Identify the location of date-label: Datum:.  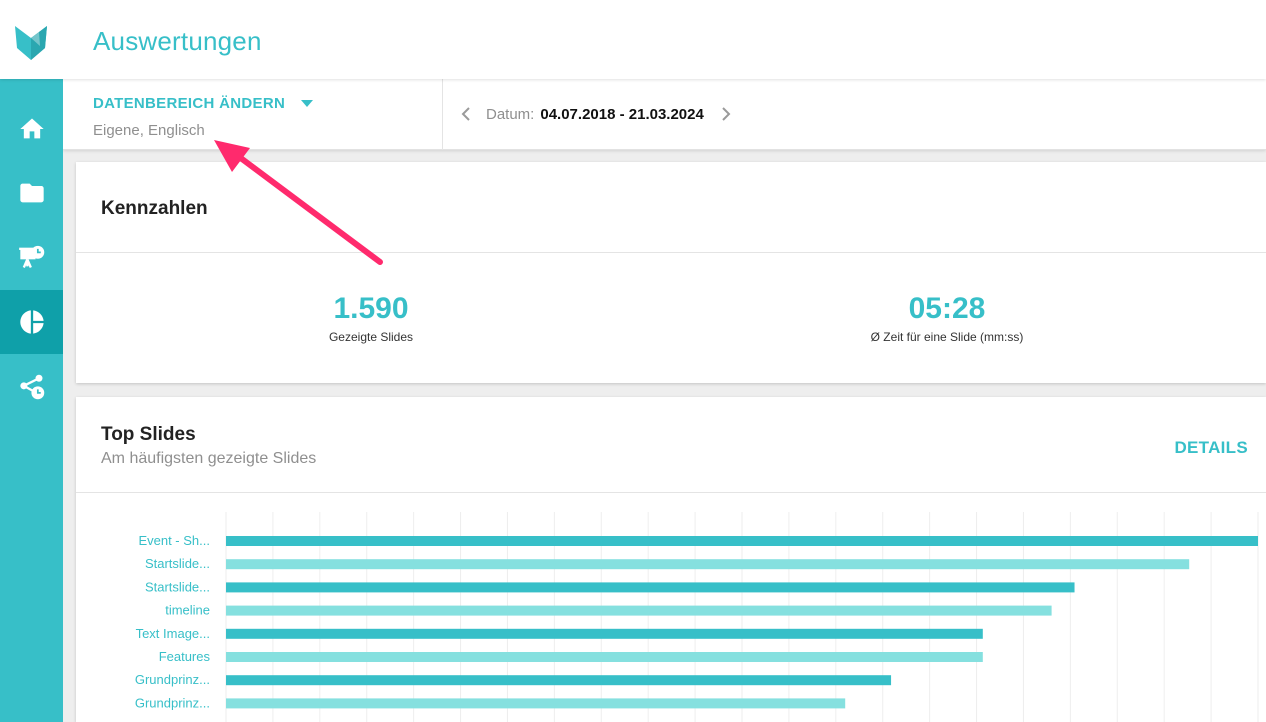
(510, 114).